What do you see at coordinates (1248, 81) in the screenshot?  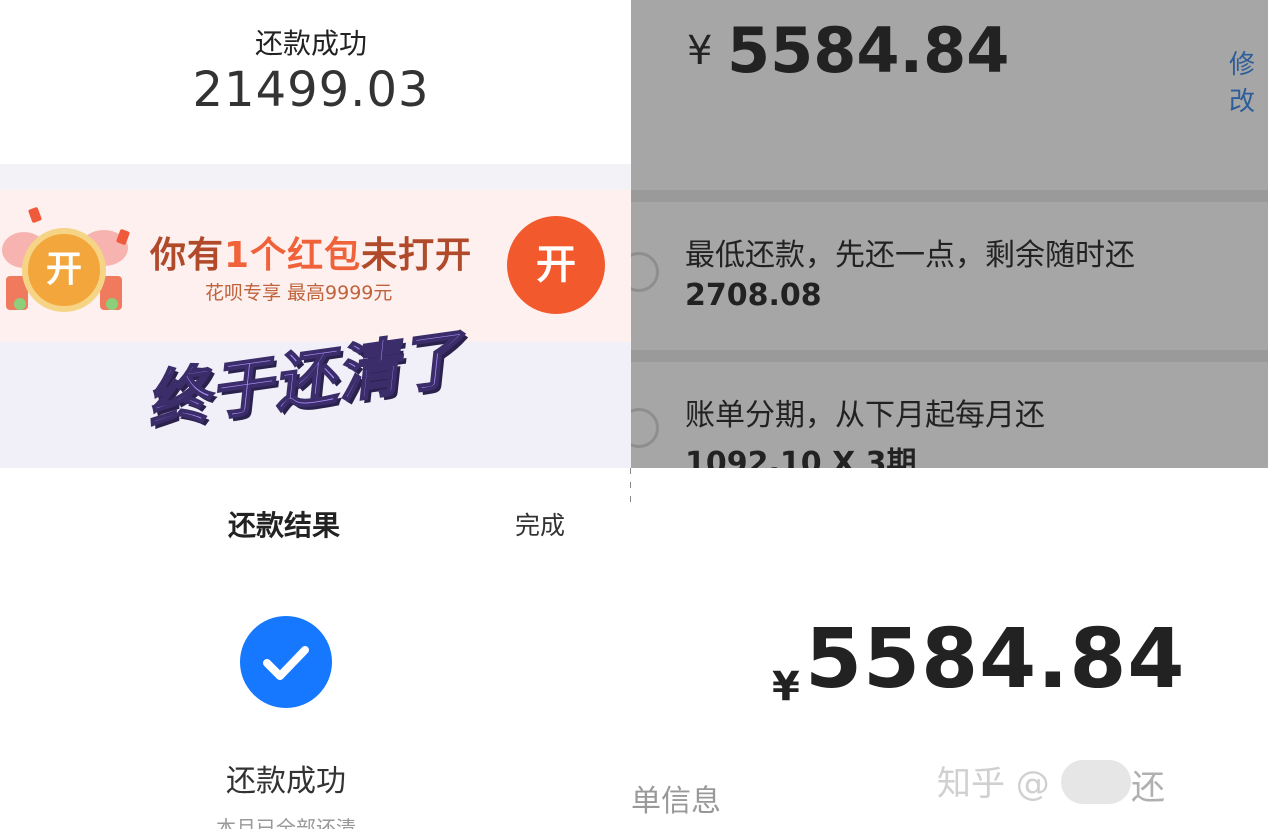 I see `modify-amount-link: 修改` at bounding box center [1248, 81].